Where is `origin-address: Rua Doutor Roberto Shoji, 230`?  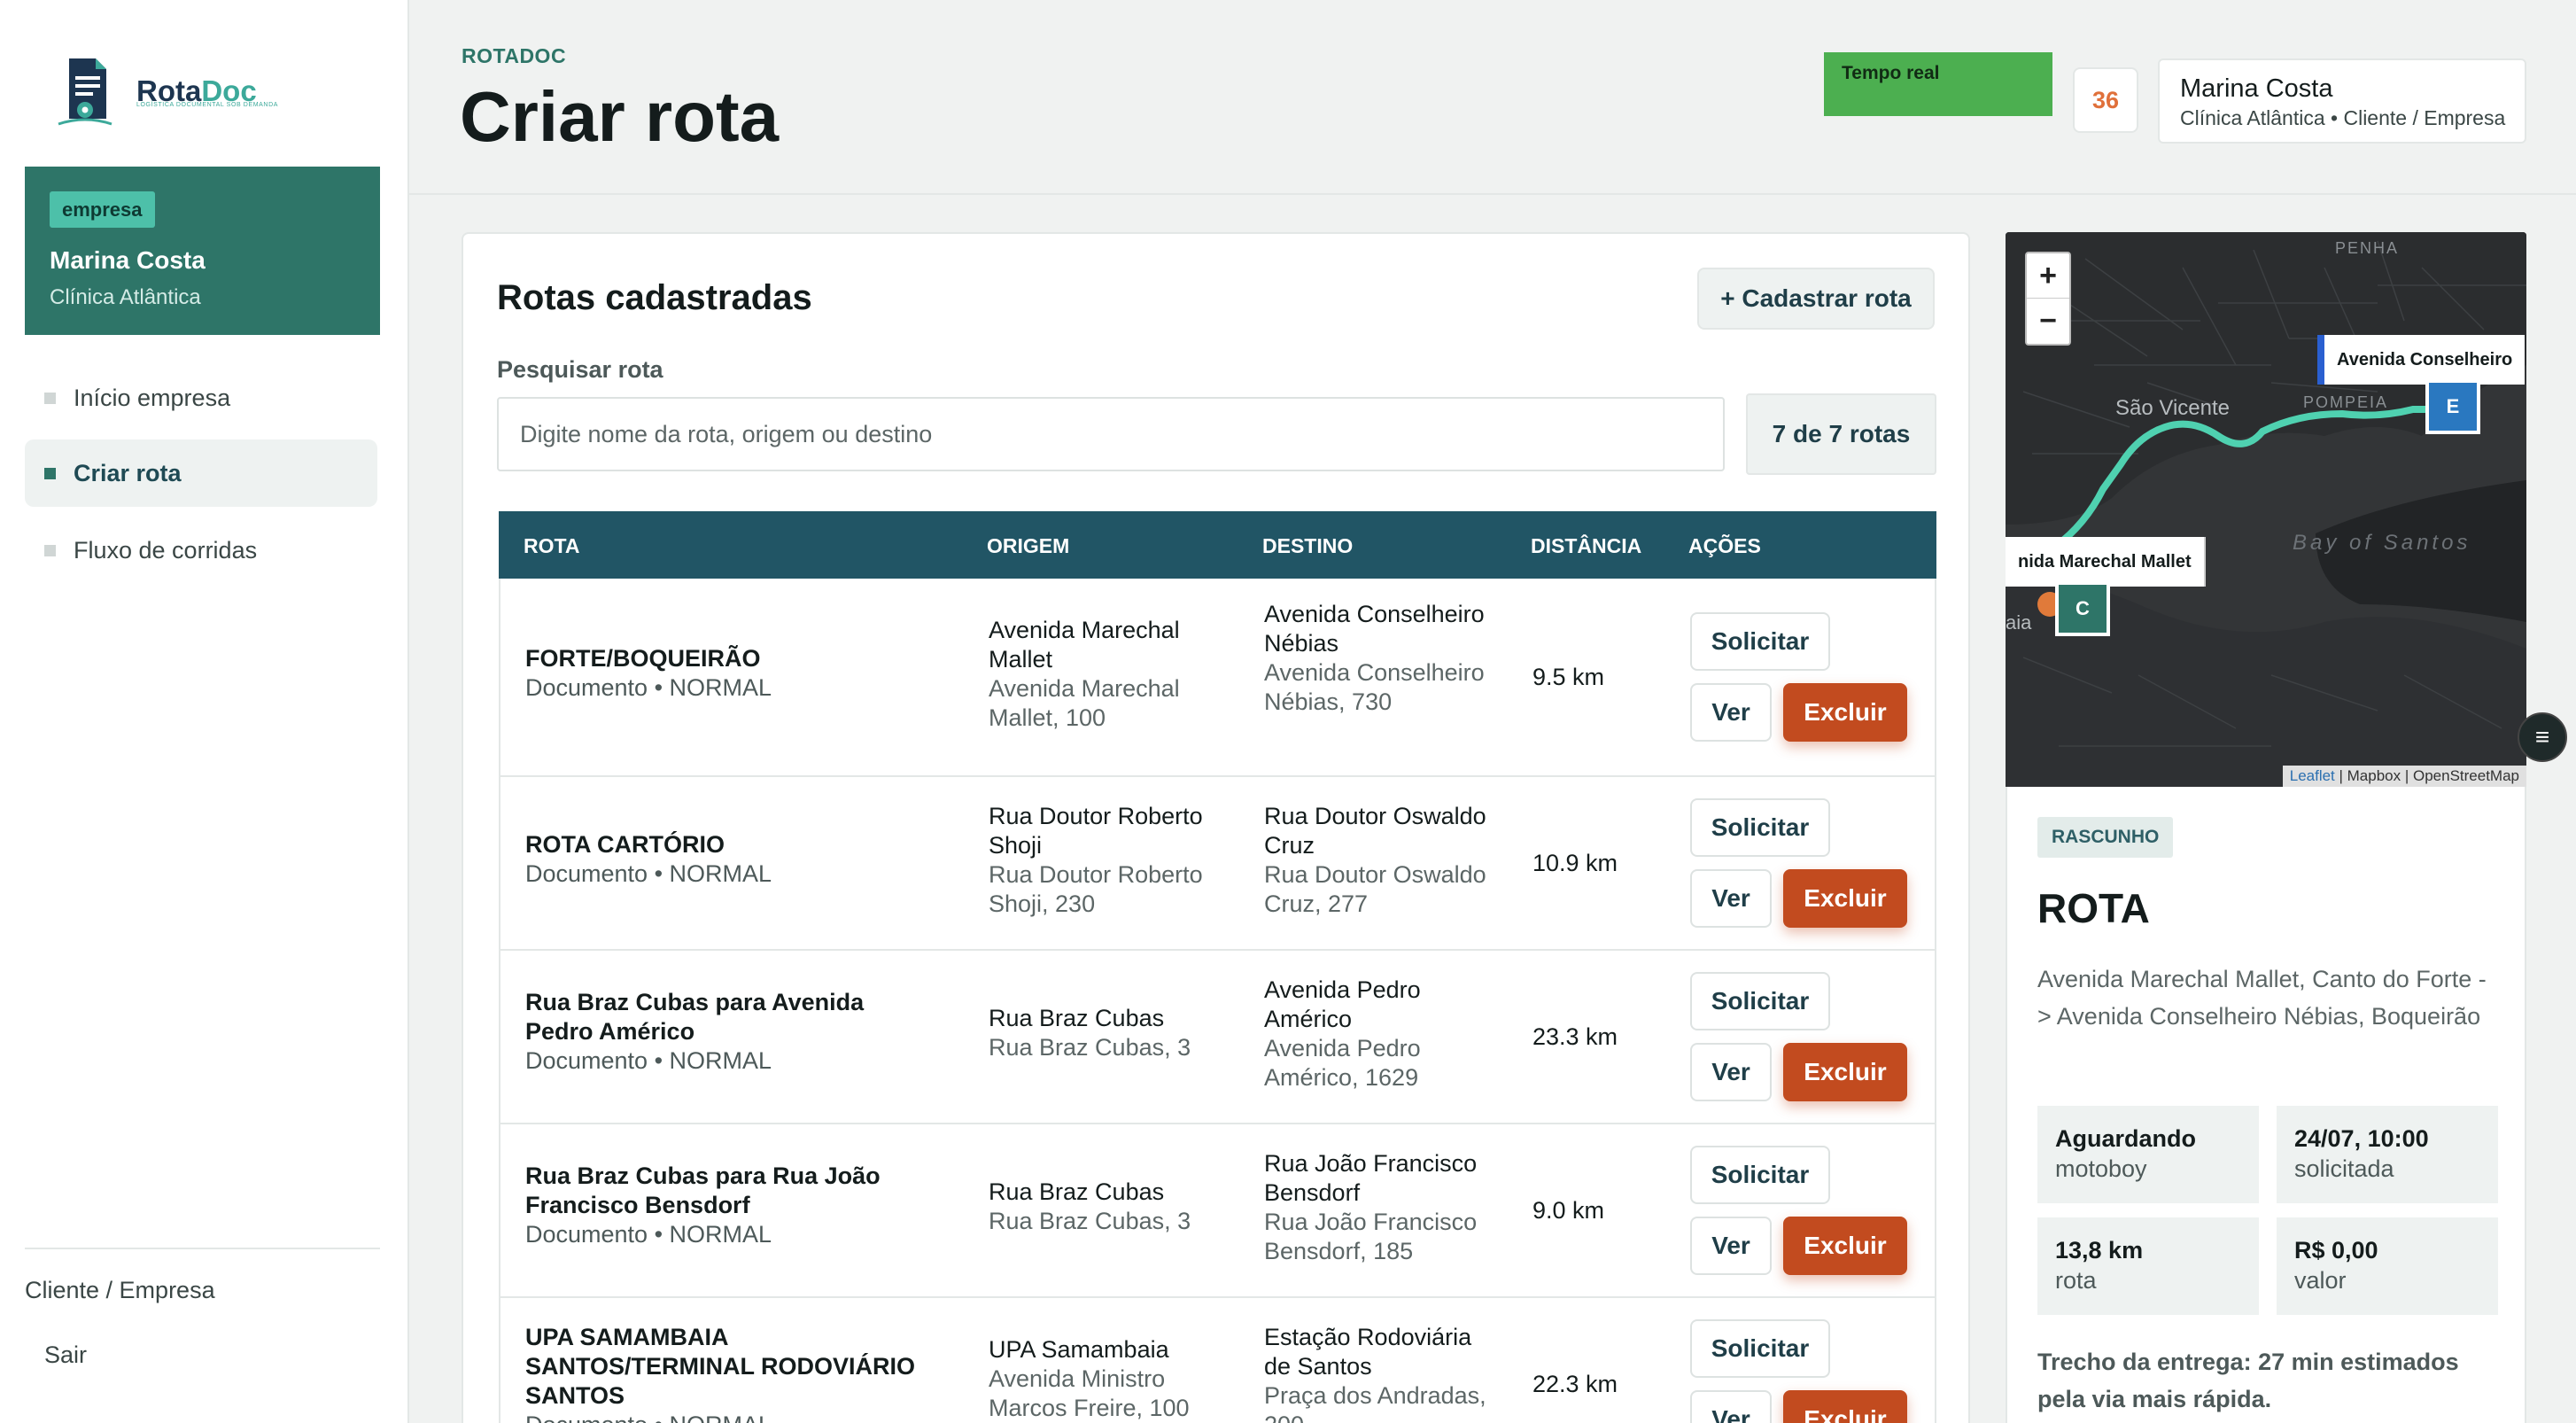
origin-address: Rua Doutor Roberto Shoji, 230 is located at coordinates (1096, 889).